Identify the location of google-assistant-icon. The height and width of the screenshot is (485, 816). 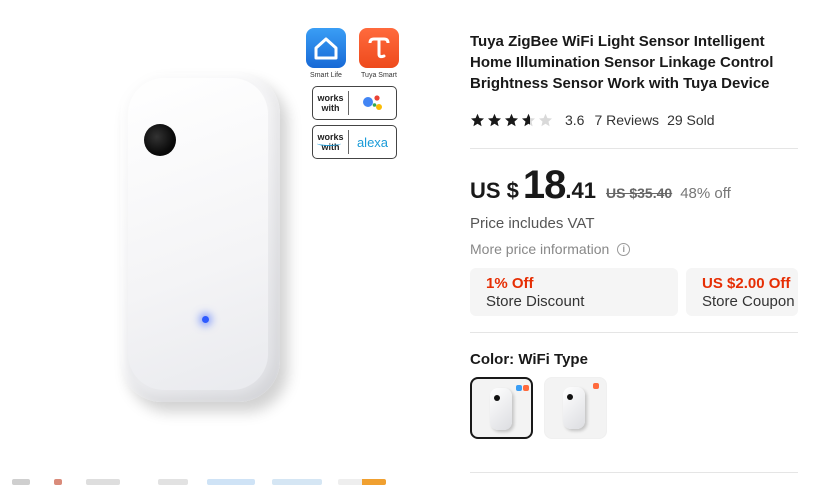
(372, 103).